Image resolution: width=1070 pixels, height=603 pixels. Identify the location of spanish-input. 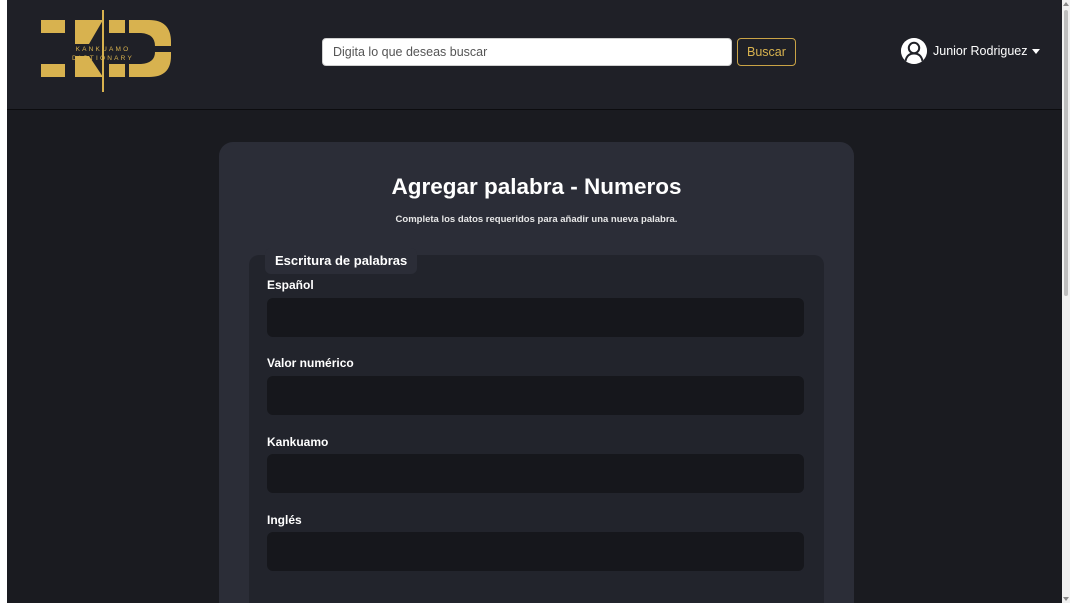
(535, 317).